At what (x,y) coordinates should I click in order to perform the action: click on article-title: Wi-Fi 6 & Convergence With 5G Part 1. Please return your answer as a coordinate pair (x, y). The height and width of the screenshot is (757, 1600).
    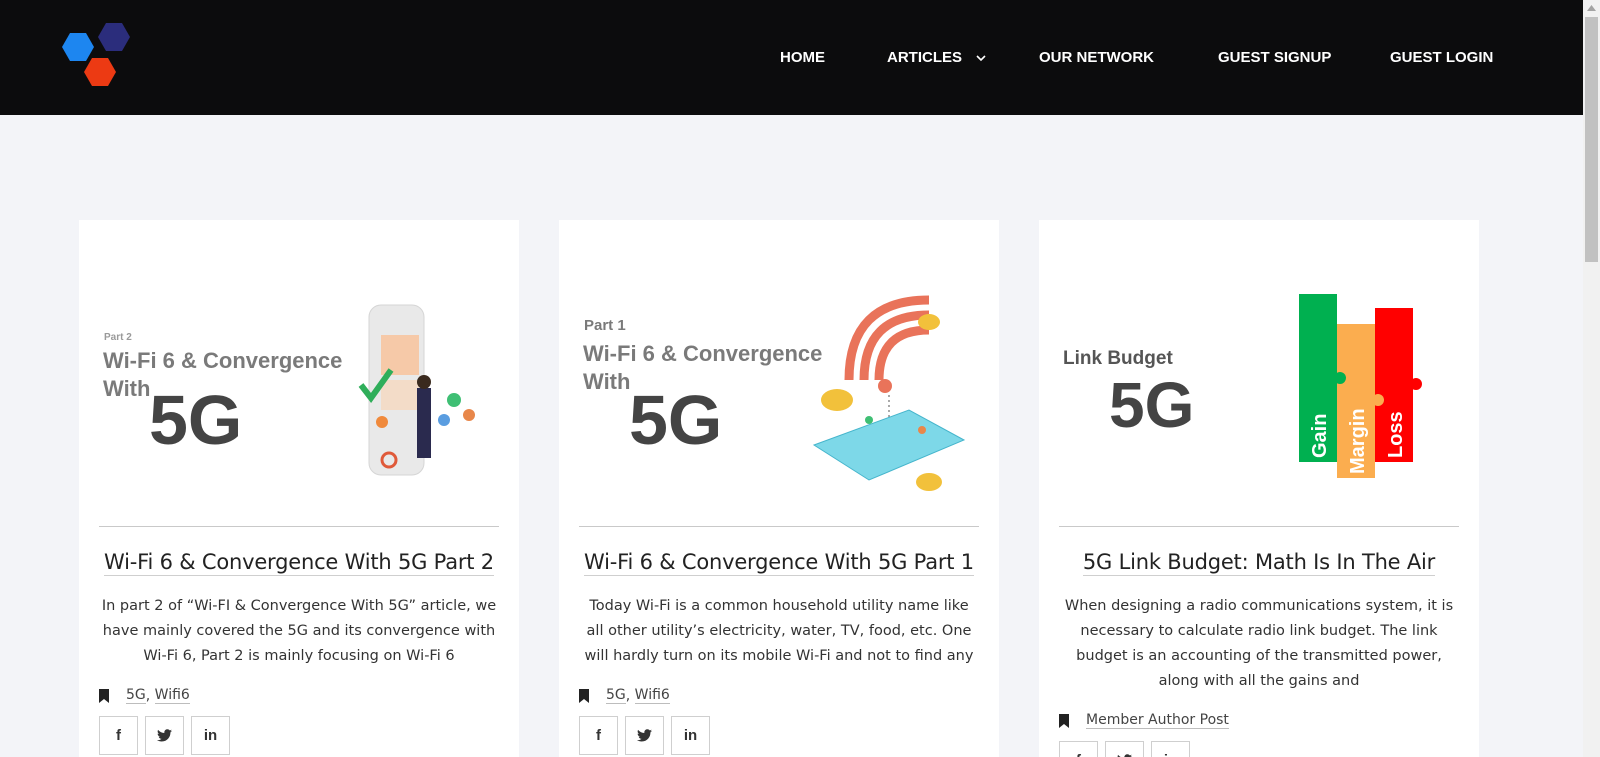
    Looking at the image, I should click on (779, 563).